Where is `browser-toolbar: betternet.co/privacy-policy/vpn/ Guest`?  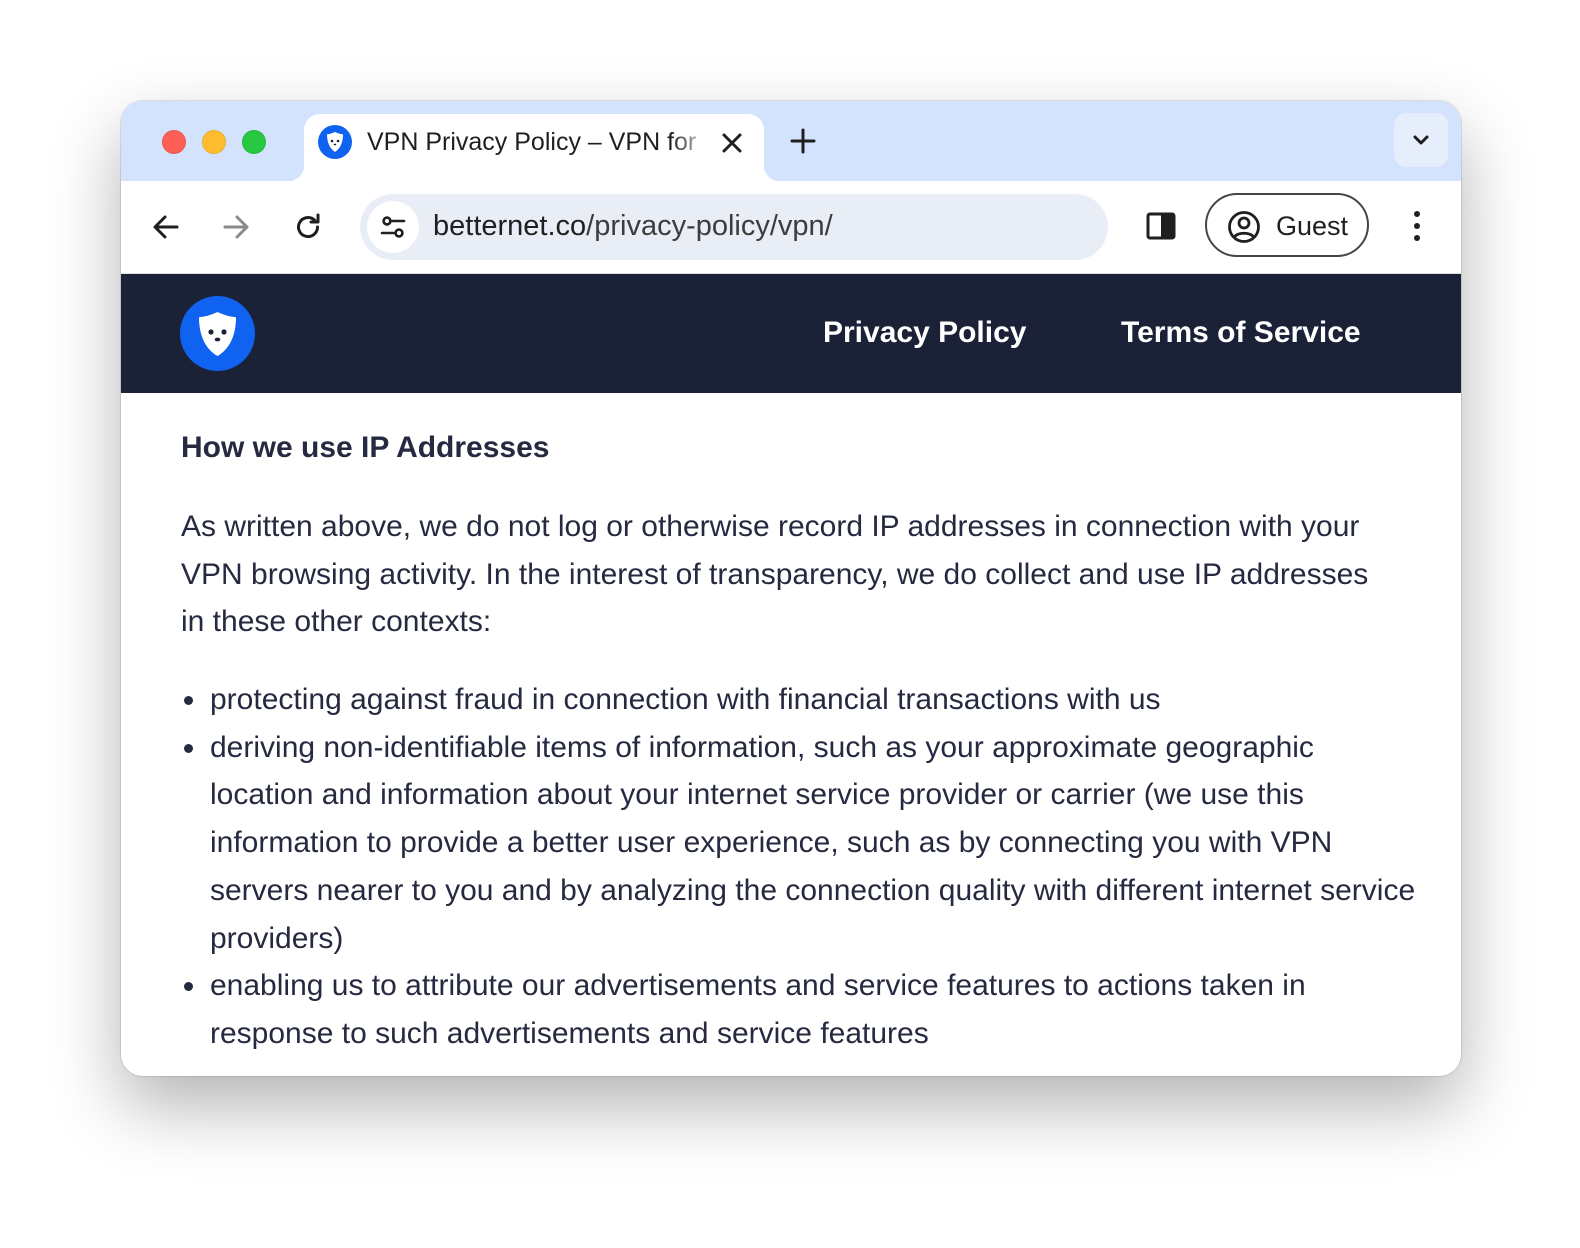
browser-toolbar: betternet.co/privacy-policy/vpn/ Guest is located at coordinates (791, 227).